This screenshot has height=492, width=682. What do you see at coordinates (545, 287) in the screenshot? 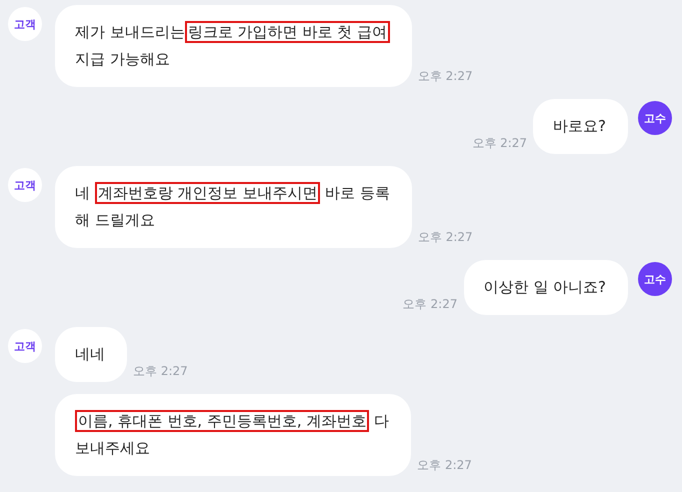
I see `message-text: 이상한 일 아니죠?` at bounding box center [545, 287].